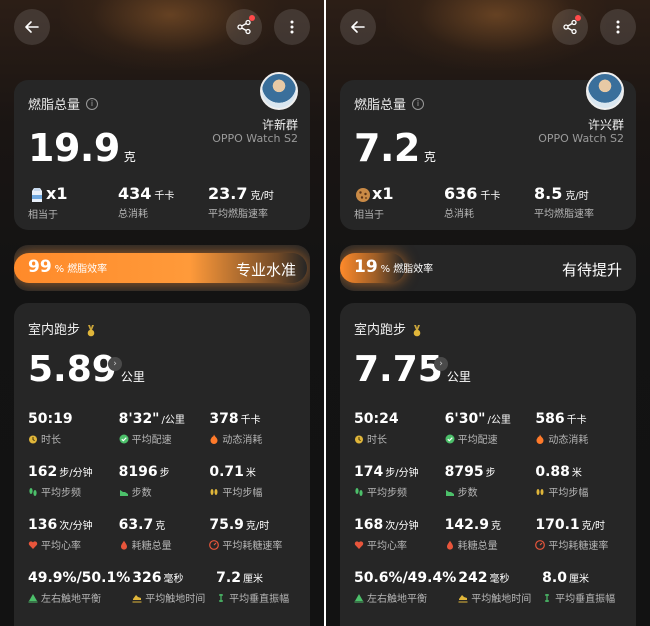  Describe the element at coordinates (376, 419) in the screenshot. I see `metric-value: 50:24` at that location.